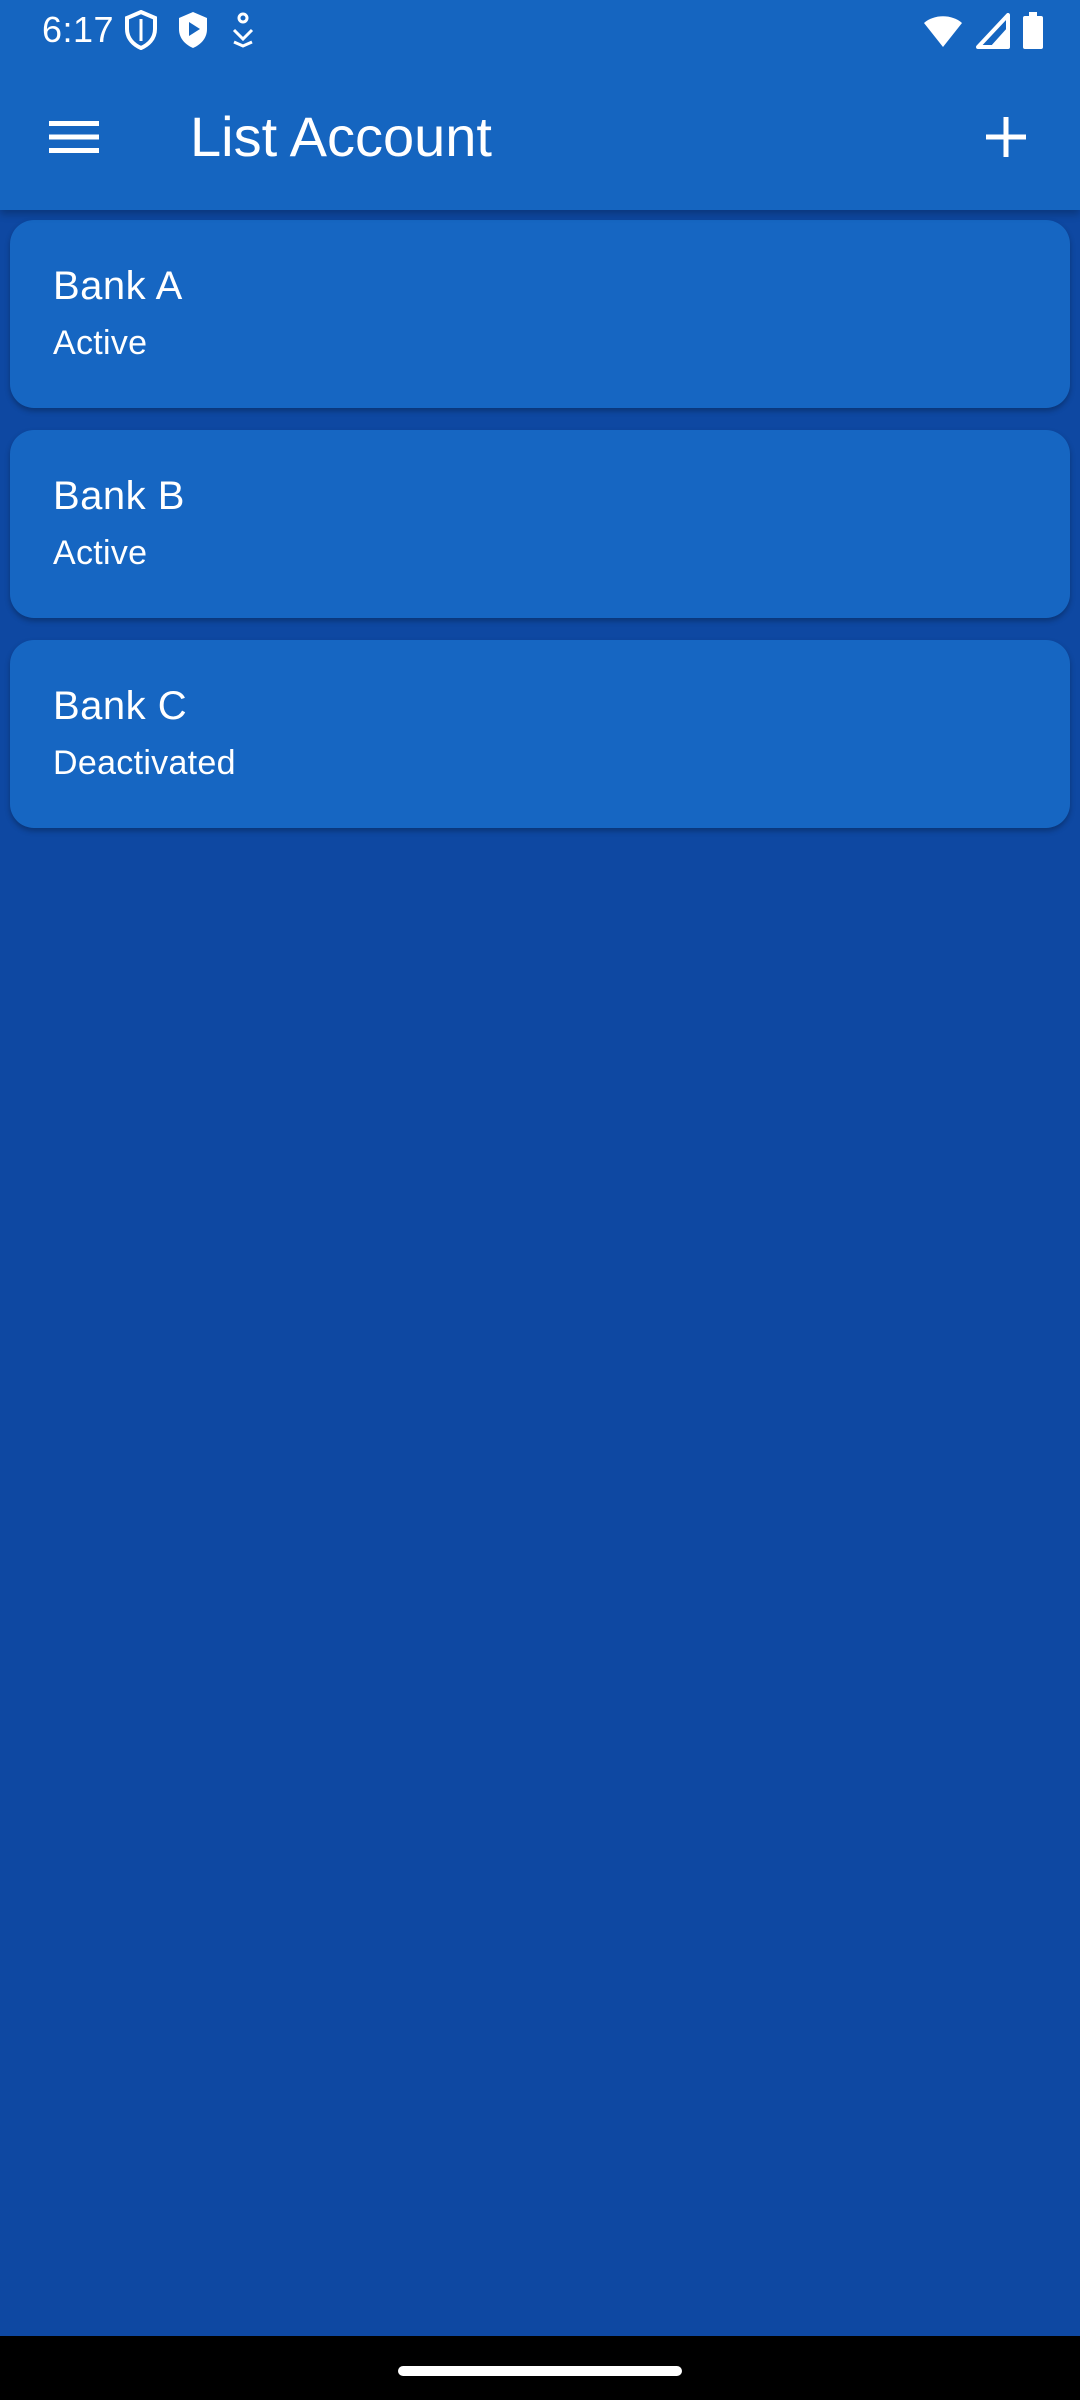 This screenshot has width=1080, height=2400. What do you see at coordinates (120, 706) in the screenshot?
I see `account-name: Bank C` at bounding box center [120, 706].